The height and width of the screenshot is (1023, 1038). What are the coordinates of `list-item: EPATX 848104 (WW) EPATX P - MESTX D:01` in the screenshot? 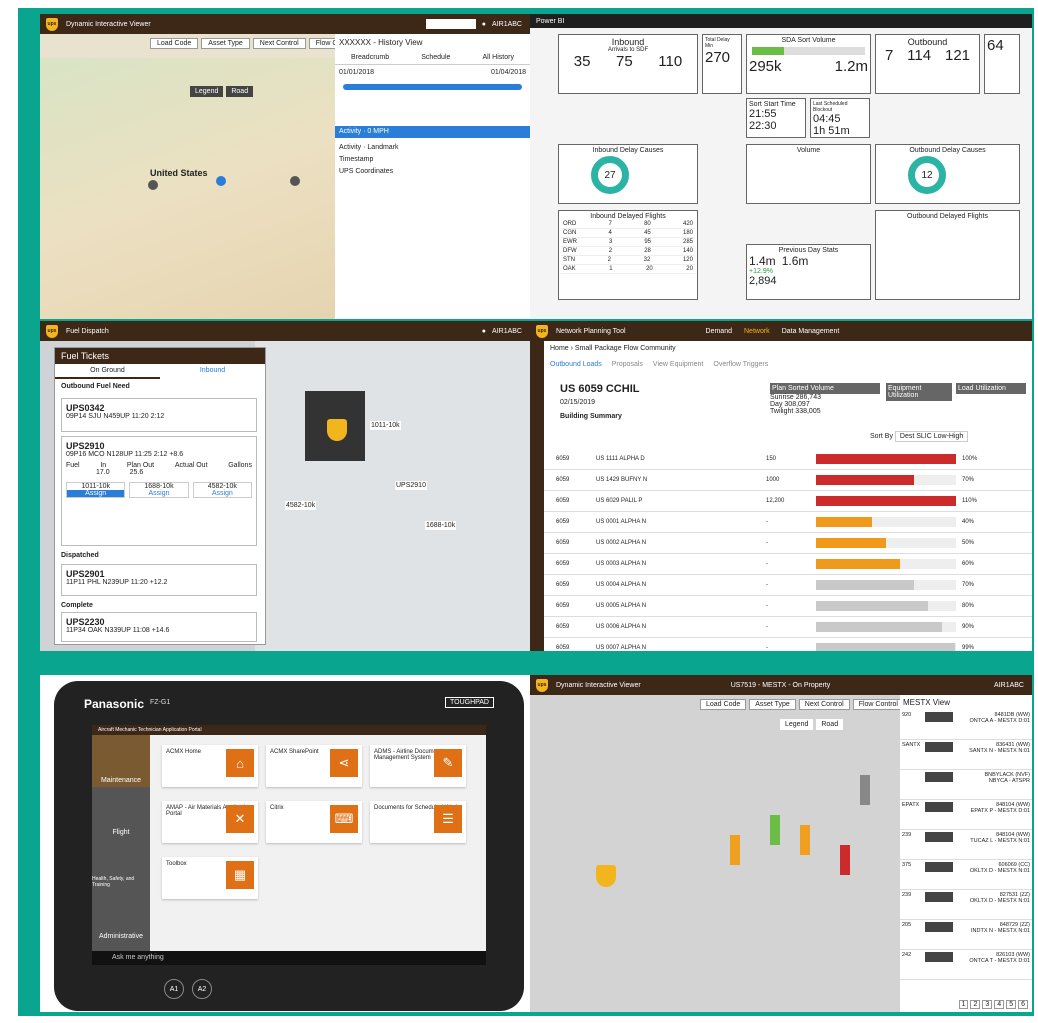 It's located at (966, 815).